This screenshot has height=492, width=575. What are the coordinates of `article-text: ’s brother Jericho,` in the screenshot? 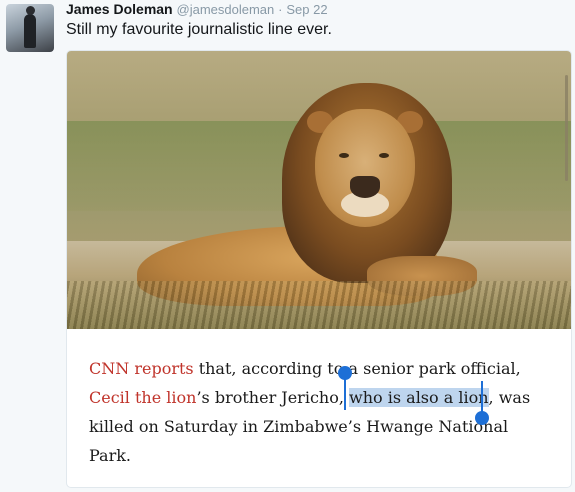 It's located at (273, 397).